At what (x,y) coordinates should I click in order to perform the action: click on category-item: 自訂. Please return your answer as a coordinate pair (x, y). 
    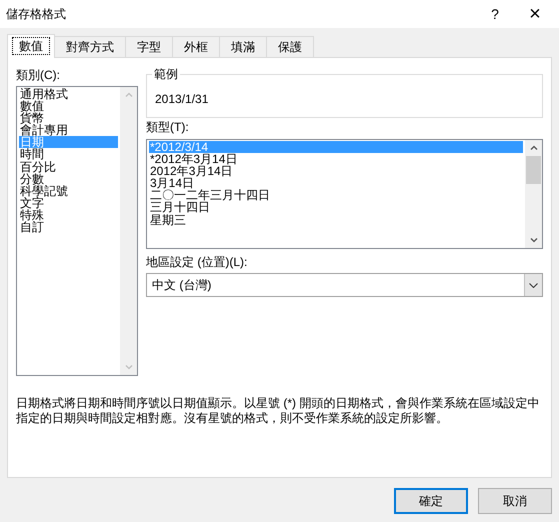
    Looking at the image, I should click on (68, 227).